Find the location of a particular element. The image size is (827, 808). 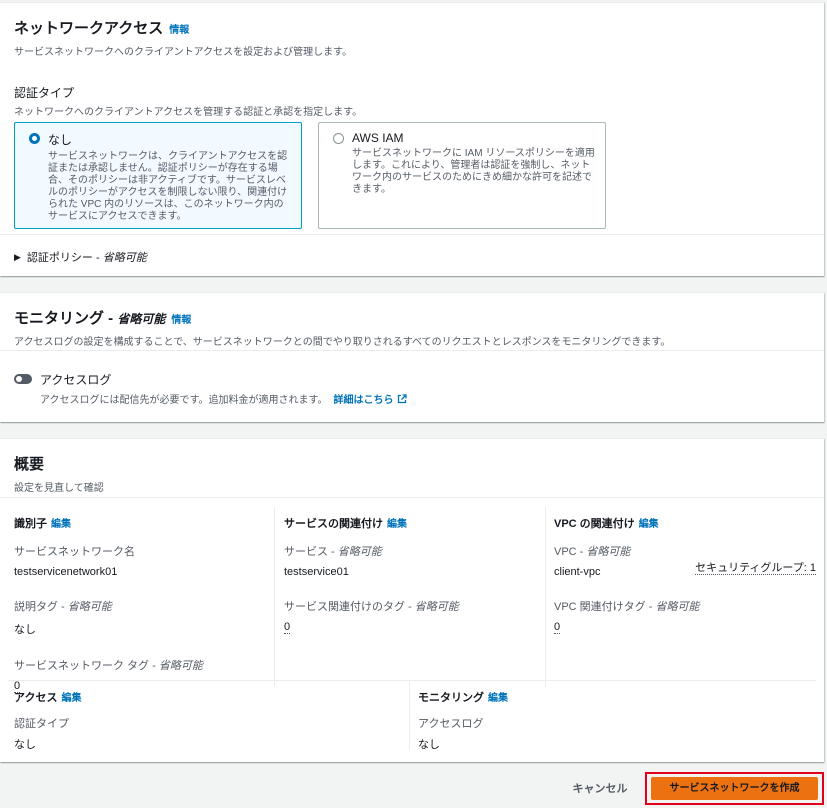

summary-monitoring-title: モニタリング is located at coordinates (451, 698).